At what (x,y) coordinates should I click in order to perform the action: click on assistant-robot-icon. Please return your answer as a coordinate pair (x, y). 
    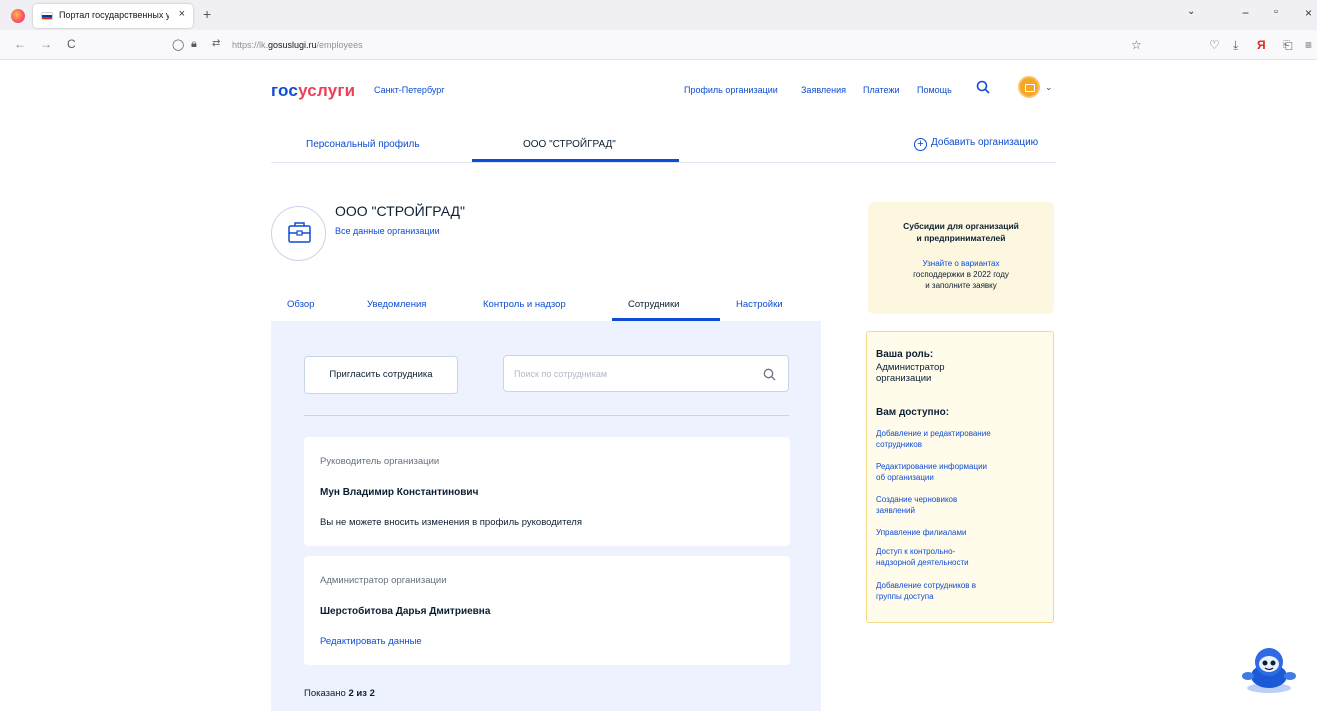
    Looking at the image, I should click on (1269, 668).